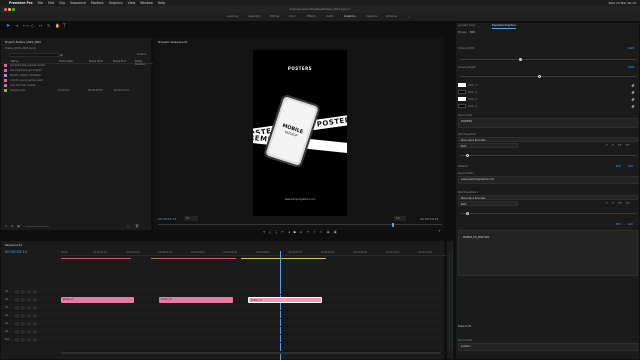 The image size is (640, 360). What do you see at coordinates (548, 59) in the screenshot?
I see `screen-width-slider` at bounding box center [548, 59].